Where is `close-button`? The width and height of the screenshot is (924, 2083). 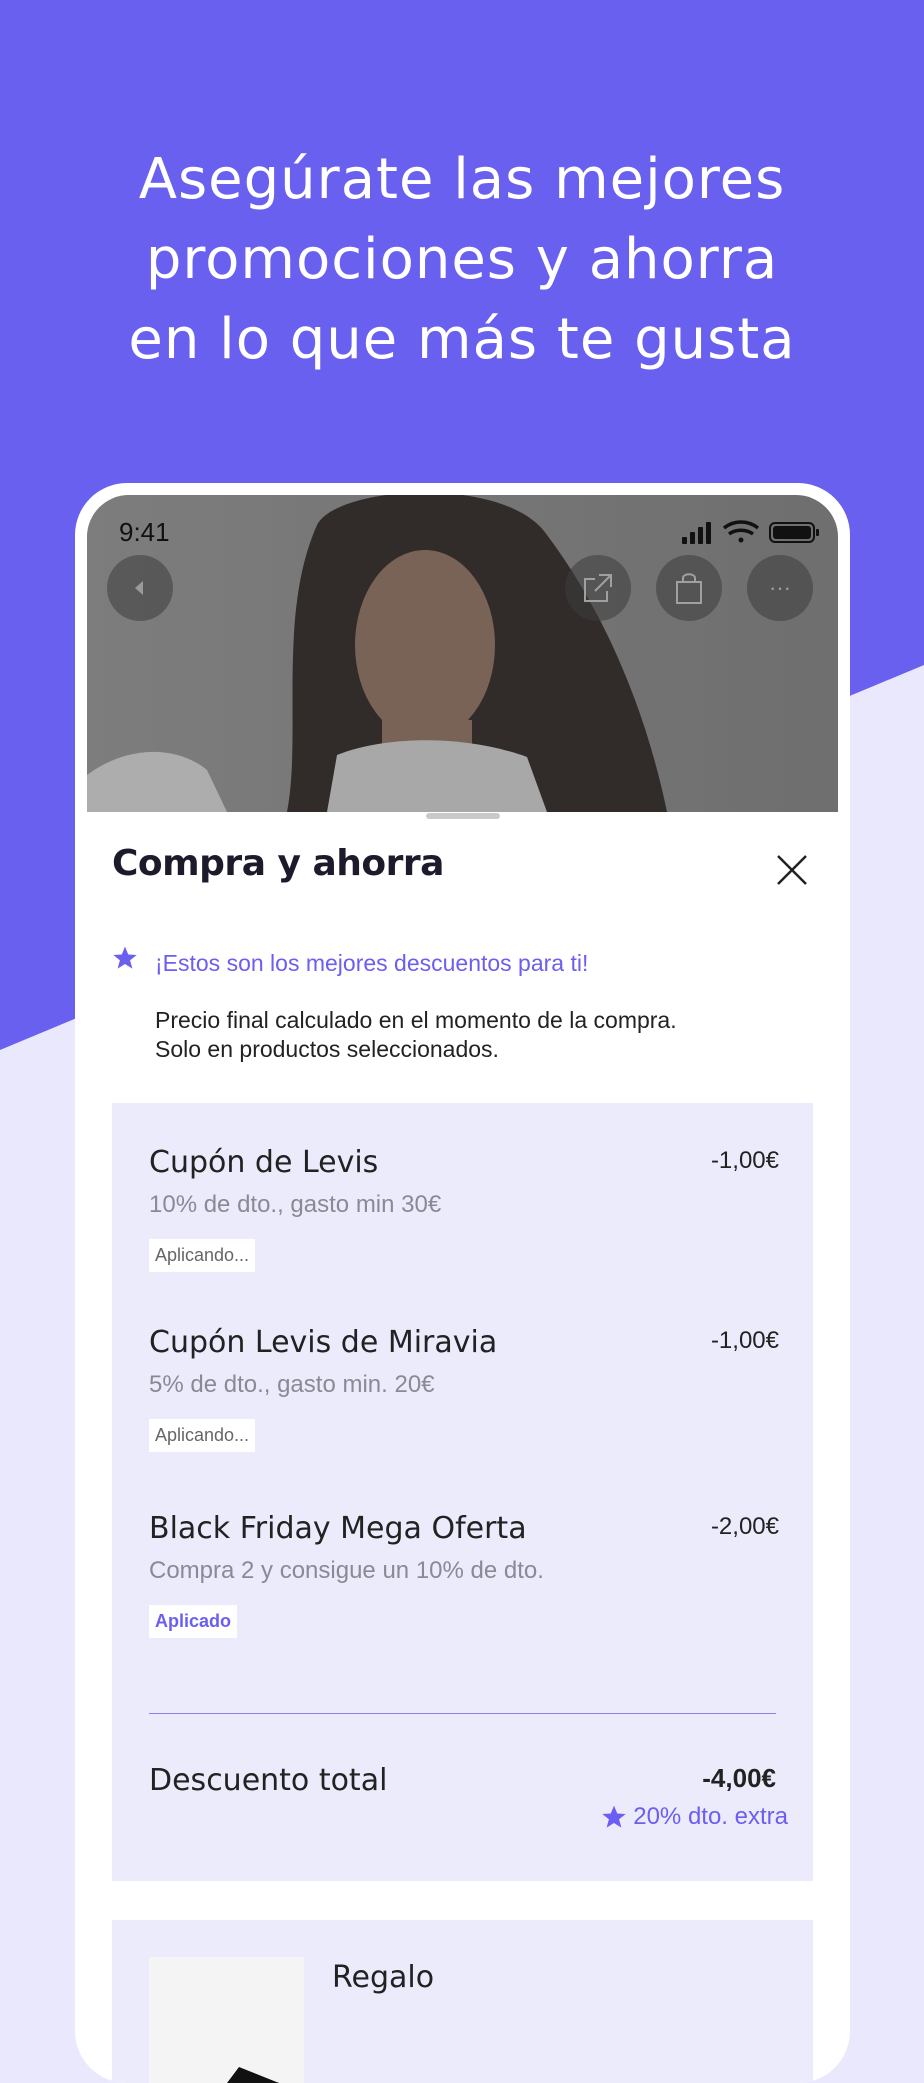
close-button is located at coordinates (792, 870).